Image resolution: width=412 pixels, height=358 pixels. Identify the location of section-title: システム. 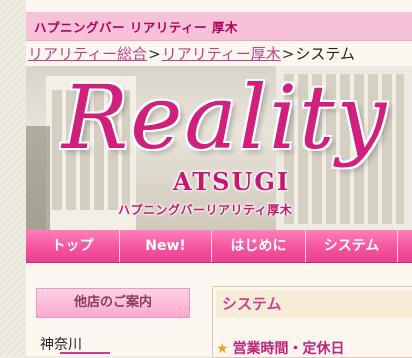
(252, 304).